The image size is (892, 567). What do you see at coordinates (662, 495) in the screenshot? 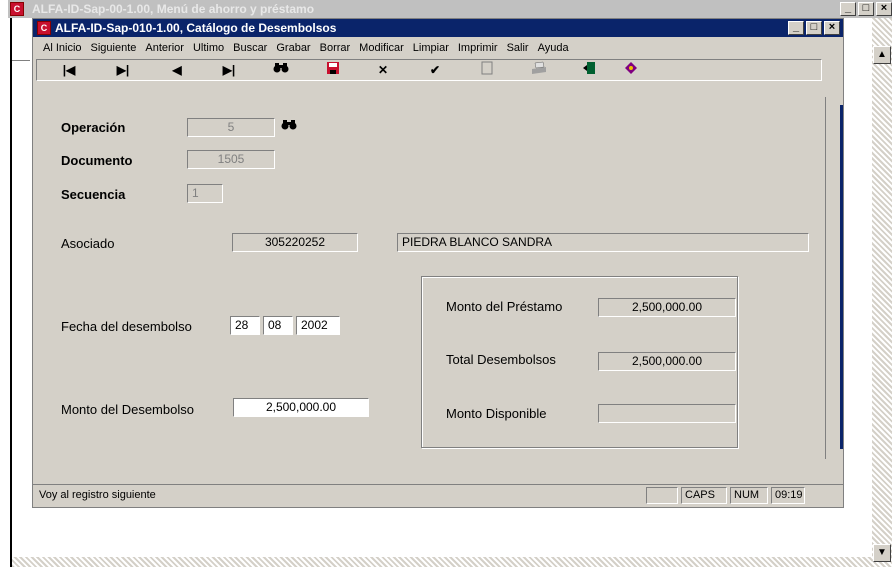
I see `status-cell-empty` at bounding box center [662, 495].